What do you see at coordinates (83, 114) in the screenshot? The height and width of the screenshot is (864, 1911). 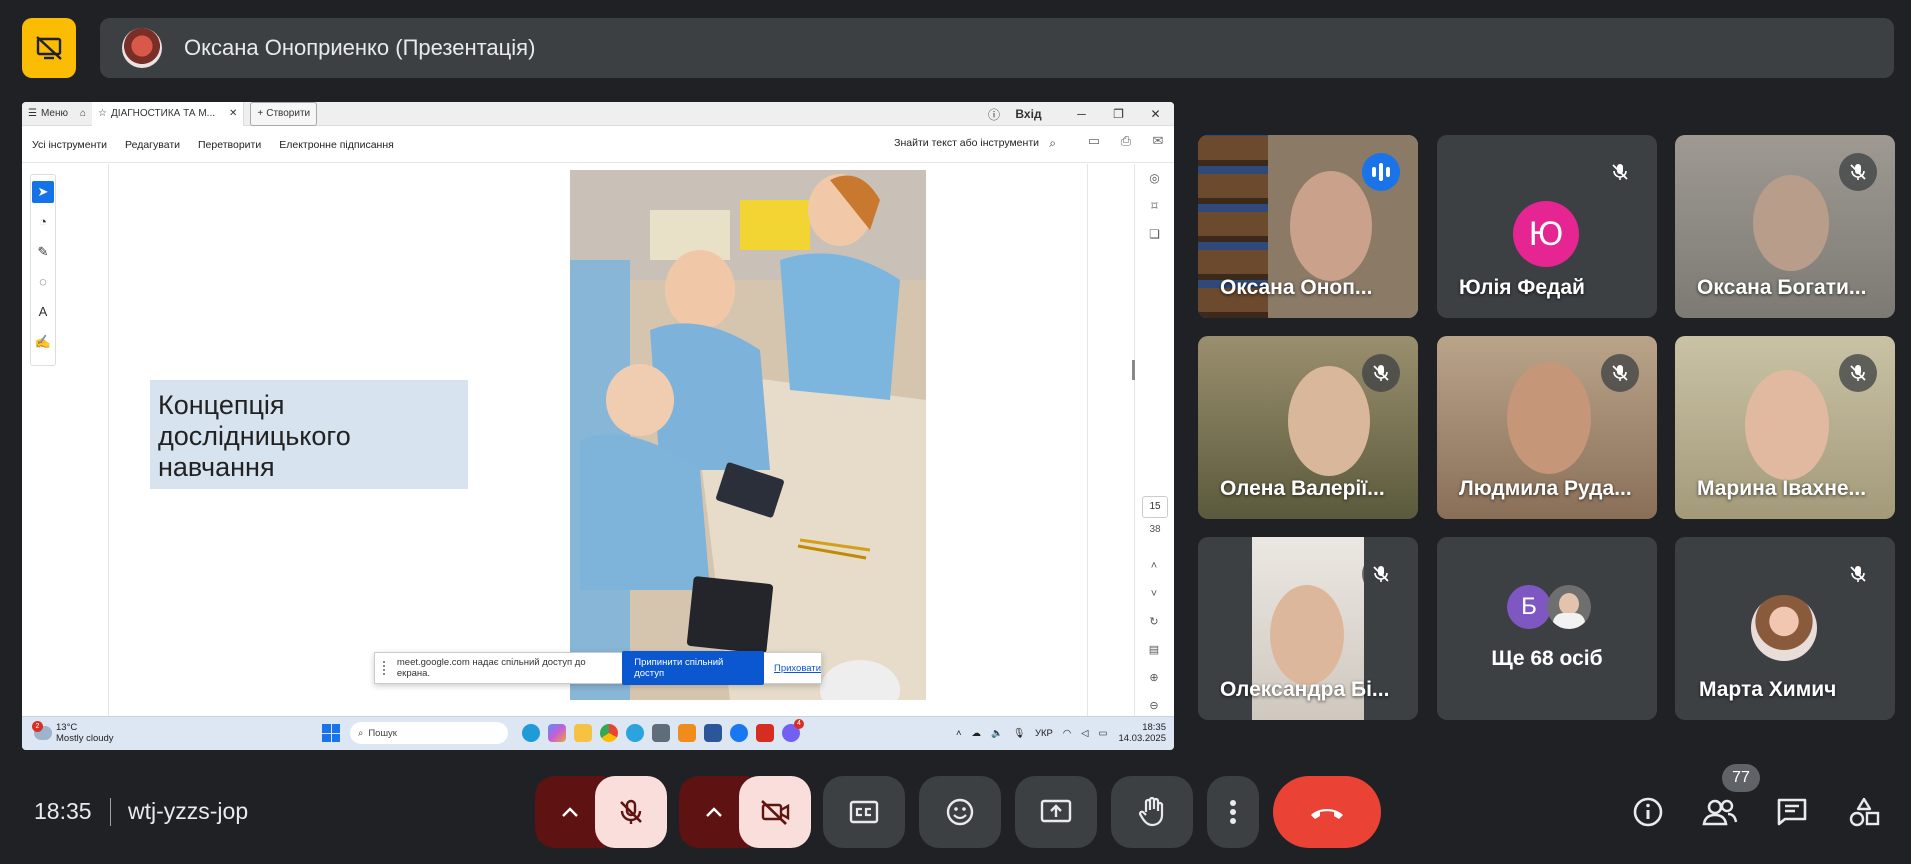 I see `home-button: ⌂` at bounding box center [83, 114].